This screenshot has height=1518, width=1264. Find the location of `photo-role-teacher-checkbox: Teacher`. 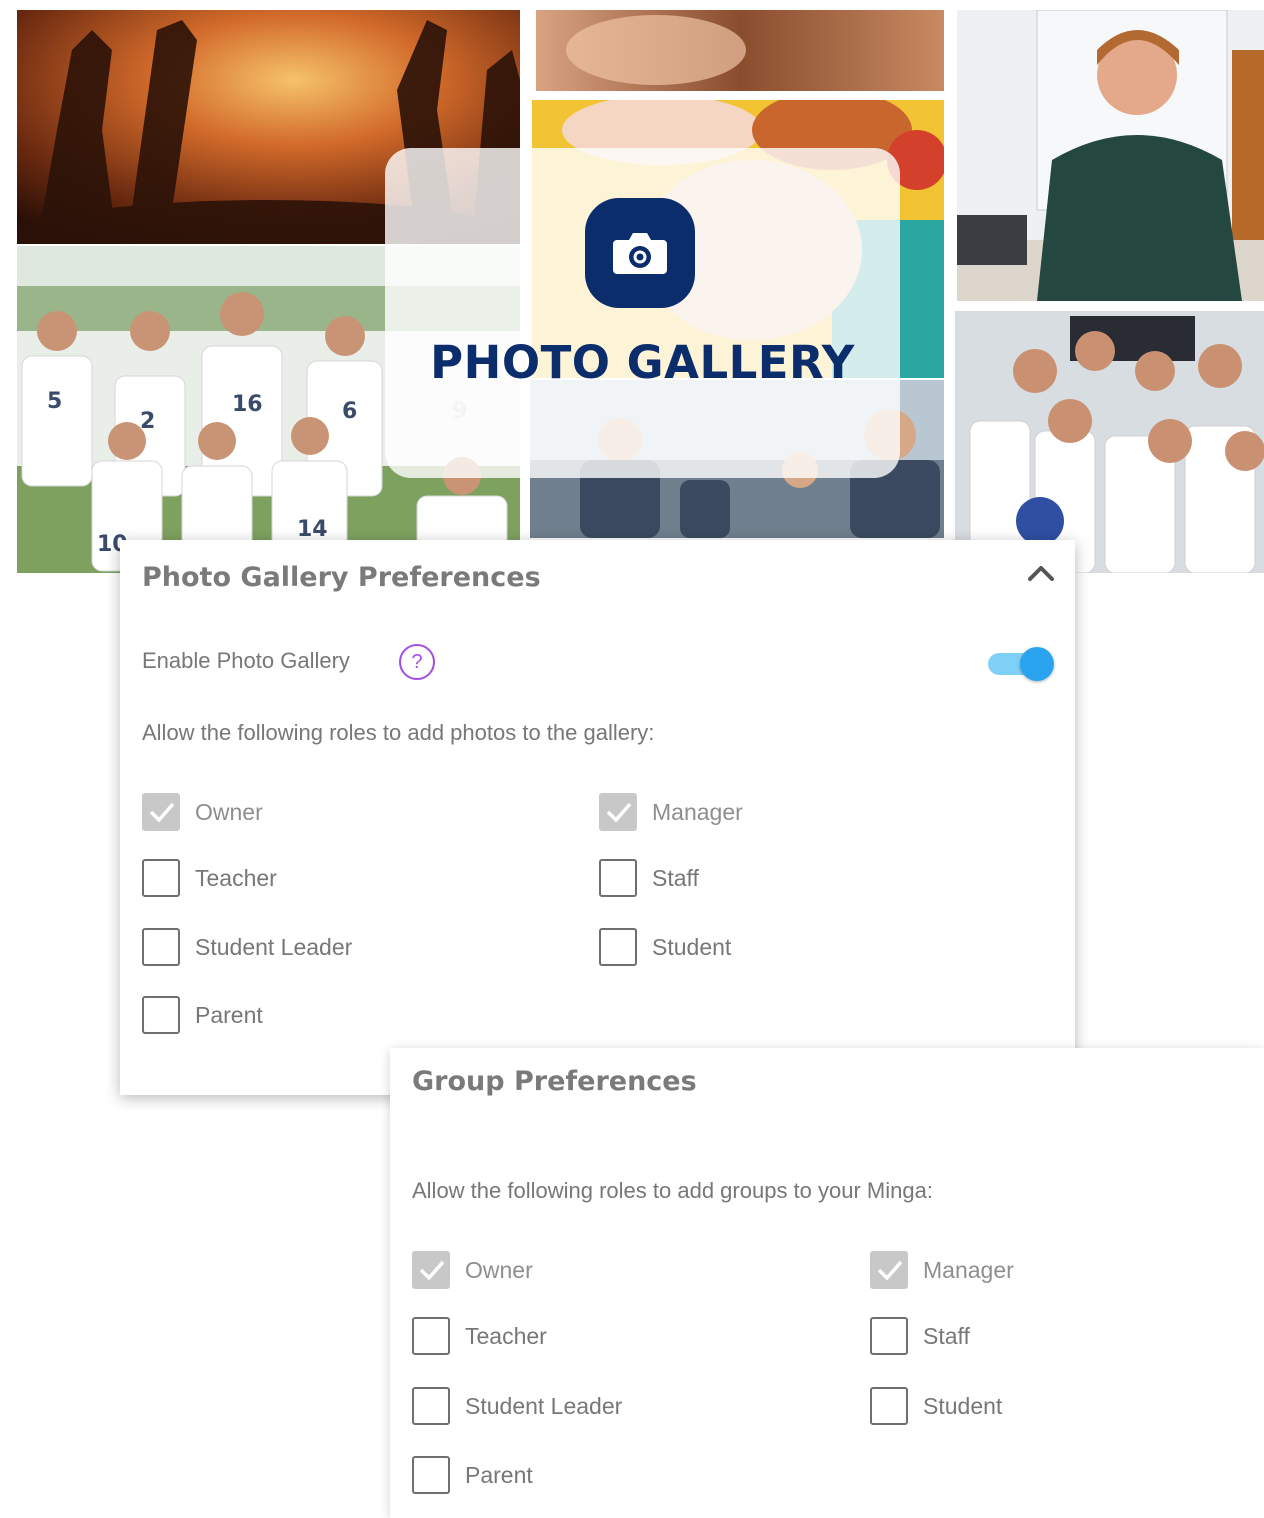

photo-role-teacher-checkbox: Teacher is located at coordinates (209, 878).